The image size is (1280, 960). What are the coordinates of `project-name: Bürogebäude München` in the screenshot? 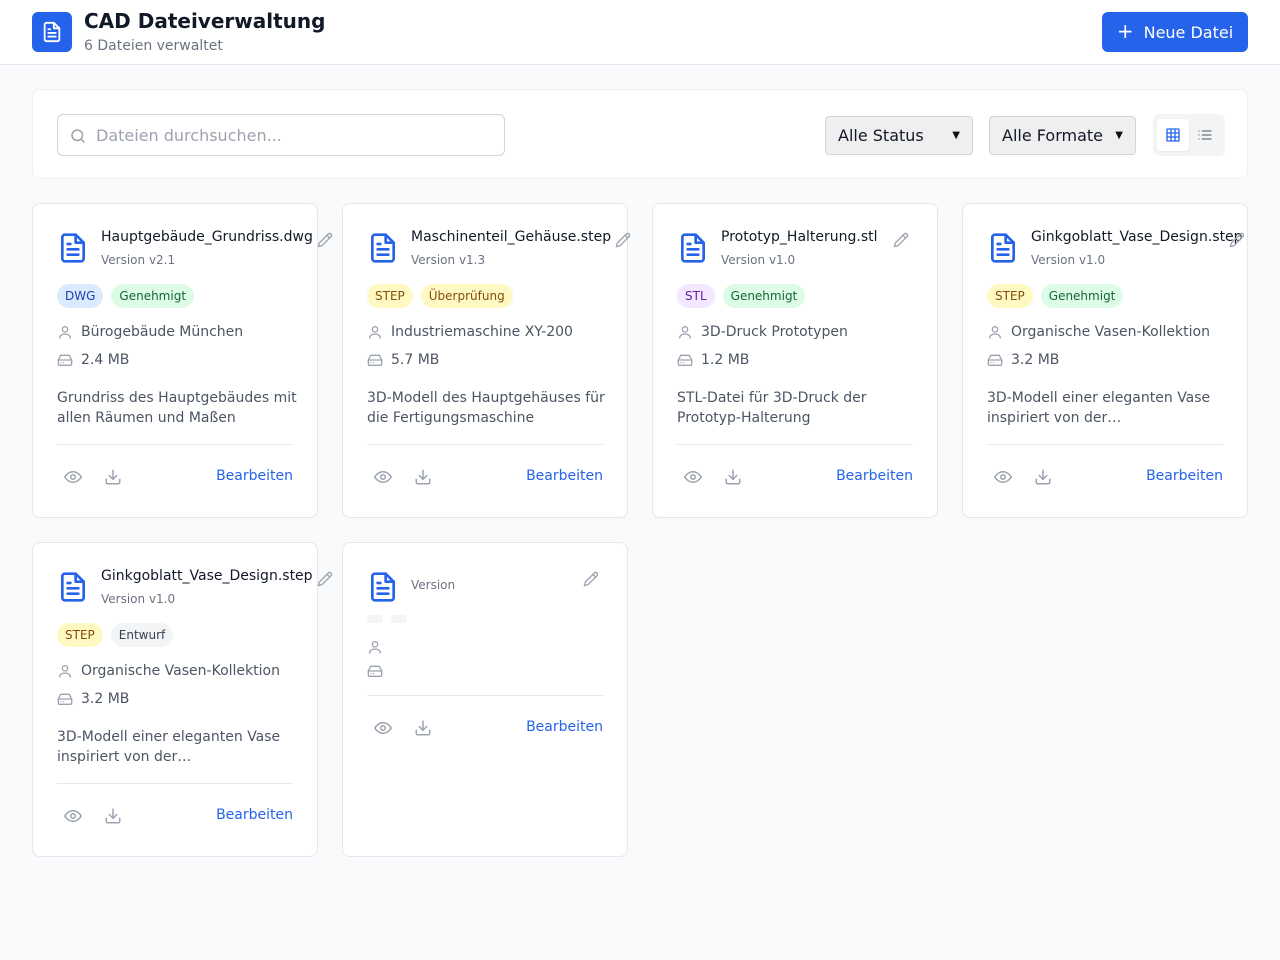 It's located at (162, 332).